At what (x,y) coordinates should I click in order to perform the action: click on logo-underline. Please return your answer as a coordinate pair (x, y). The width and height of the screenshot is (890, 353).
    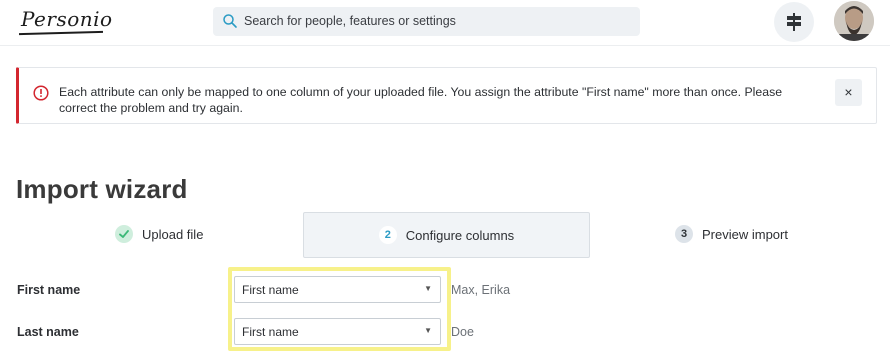
    Looking at the image, I should click on (61, 33).